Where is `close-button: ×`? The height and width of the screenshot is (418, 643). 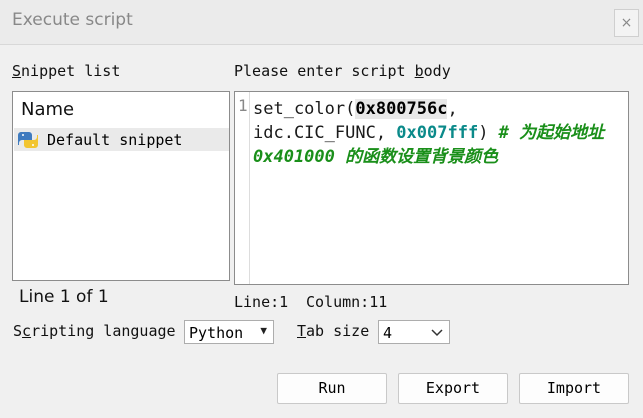 close-button: × is located at coordinates (626, 23).